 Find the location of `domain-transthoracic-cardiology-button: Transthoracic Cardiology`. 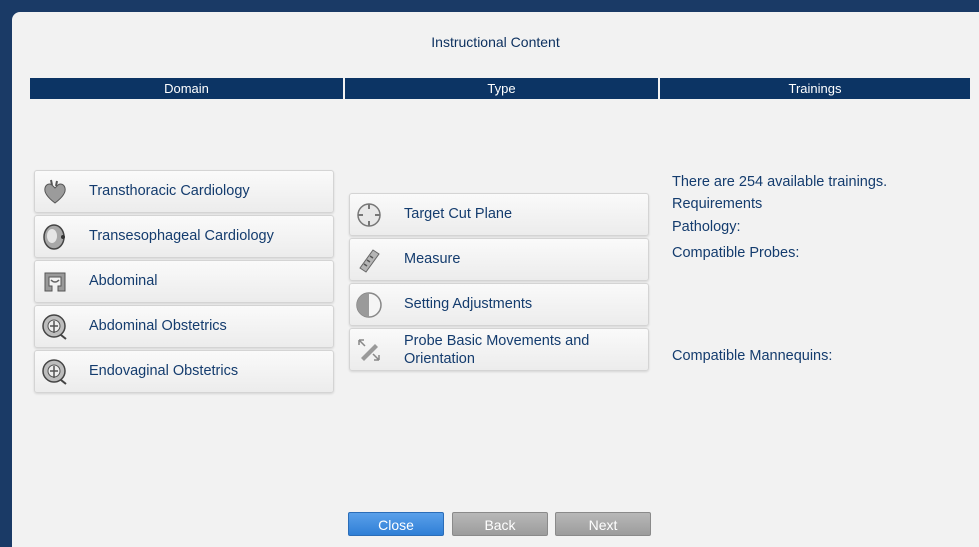

domain-transthoracic-cardiology-button: Transthoracic Cardiology is located at coordinates (184, 191).